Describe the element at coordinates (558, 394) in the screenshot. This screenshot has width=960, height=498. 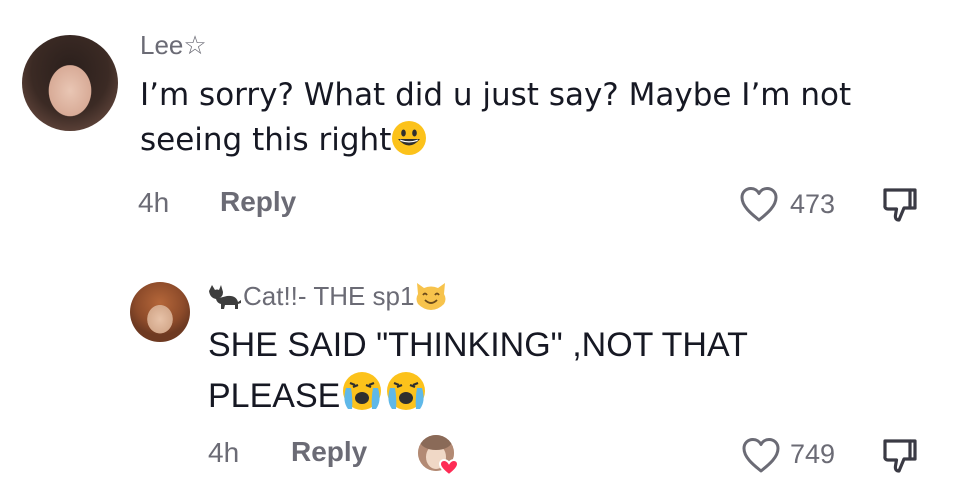
I see `comment-text-line-2: PLEASE` at that location.